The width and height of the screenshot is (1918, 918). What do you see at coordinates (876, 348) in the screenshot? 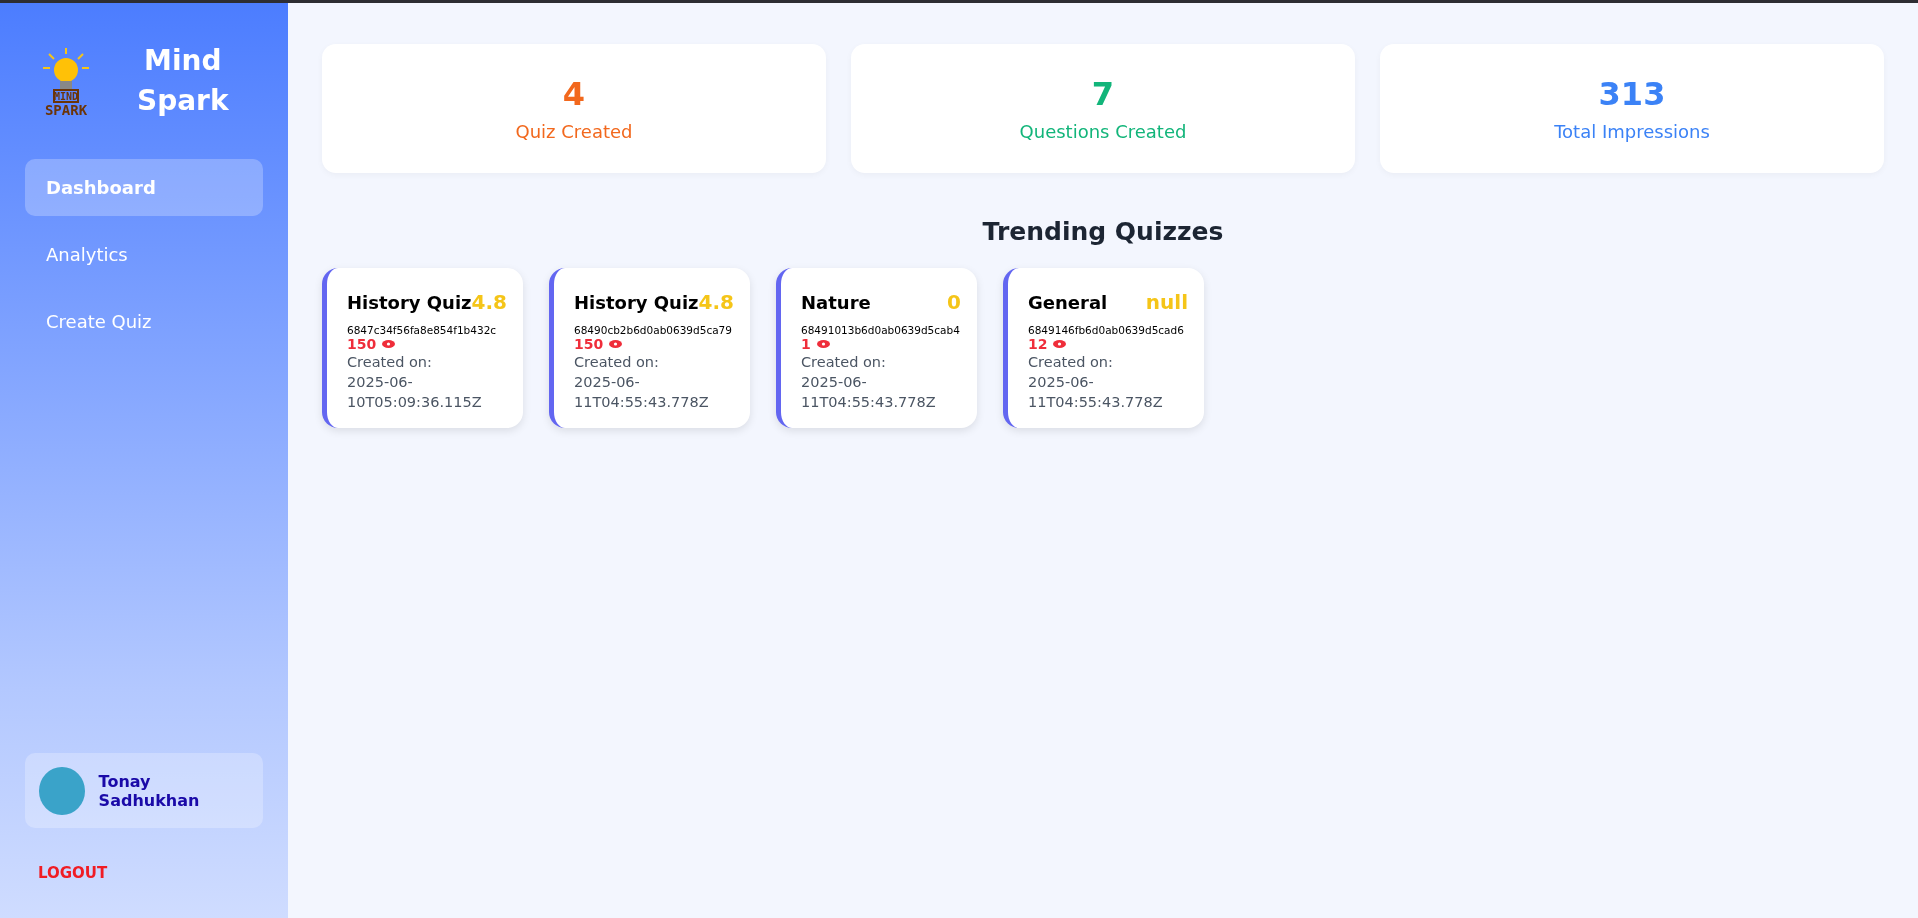
I see `quiz-card: Nature 0 68491013b6d0ab0639d5cab4 1 Created on: 2025-06-11T04:55:43.778Z` at bounding box center [876, 348].